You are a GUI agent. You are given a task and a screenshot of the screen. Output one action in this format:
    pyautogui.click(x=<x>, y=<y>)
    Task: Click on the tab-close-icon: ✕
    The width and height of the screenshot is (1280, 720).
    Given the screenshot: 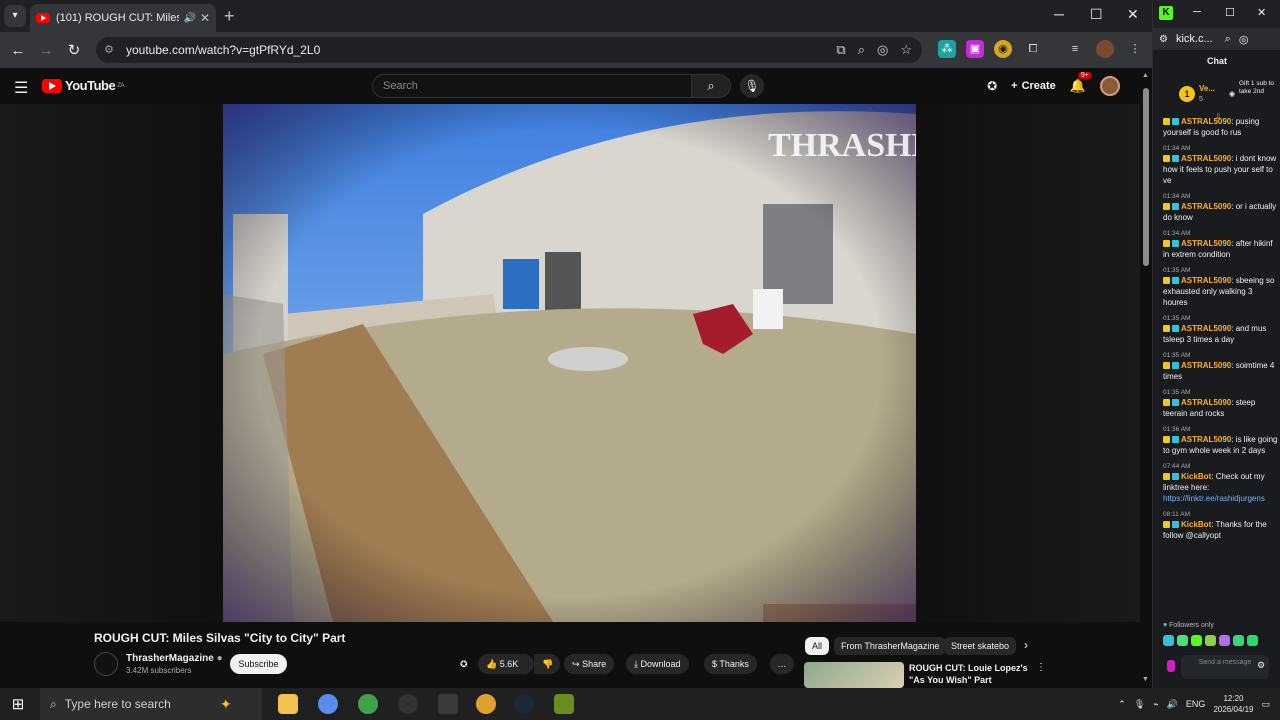 What is the action you would take?
    pyautogui.click(x=205, y=18)
    